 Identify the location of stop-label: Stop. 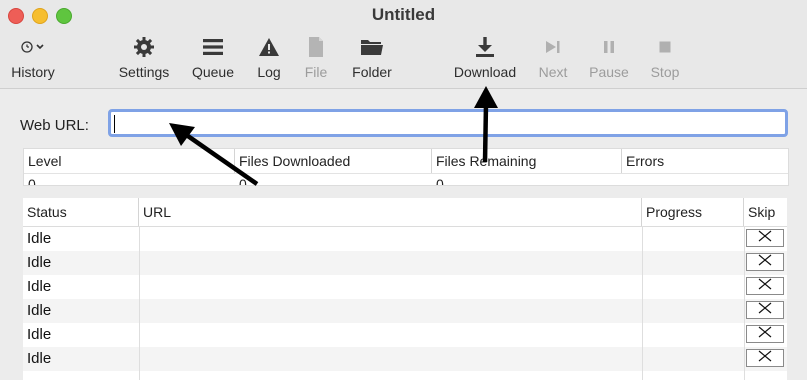
(665, 72).